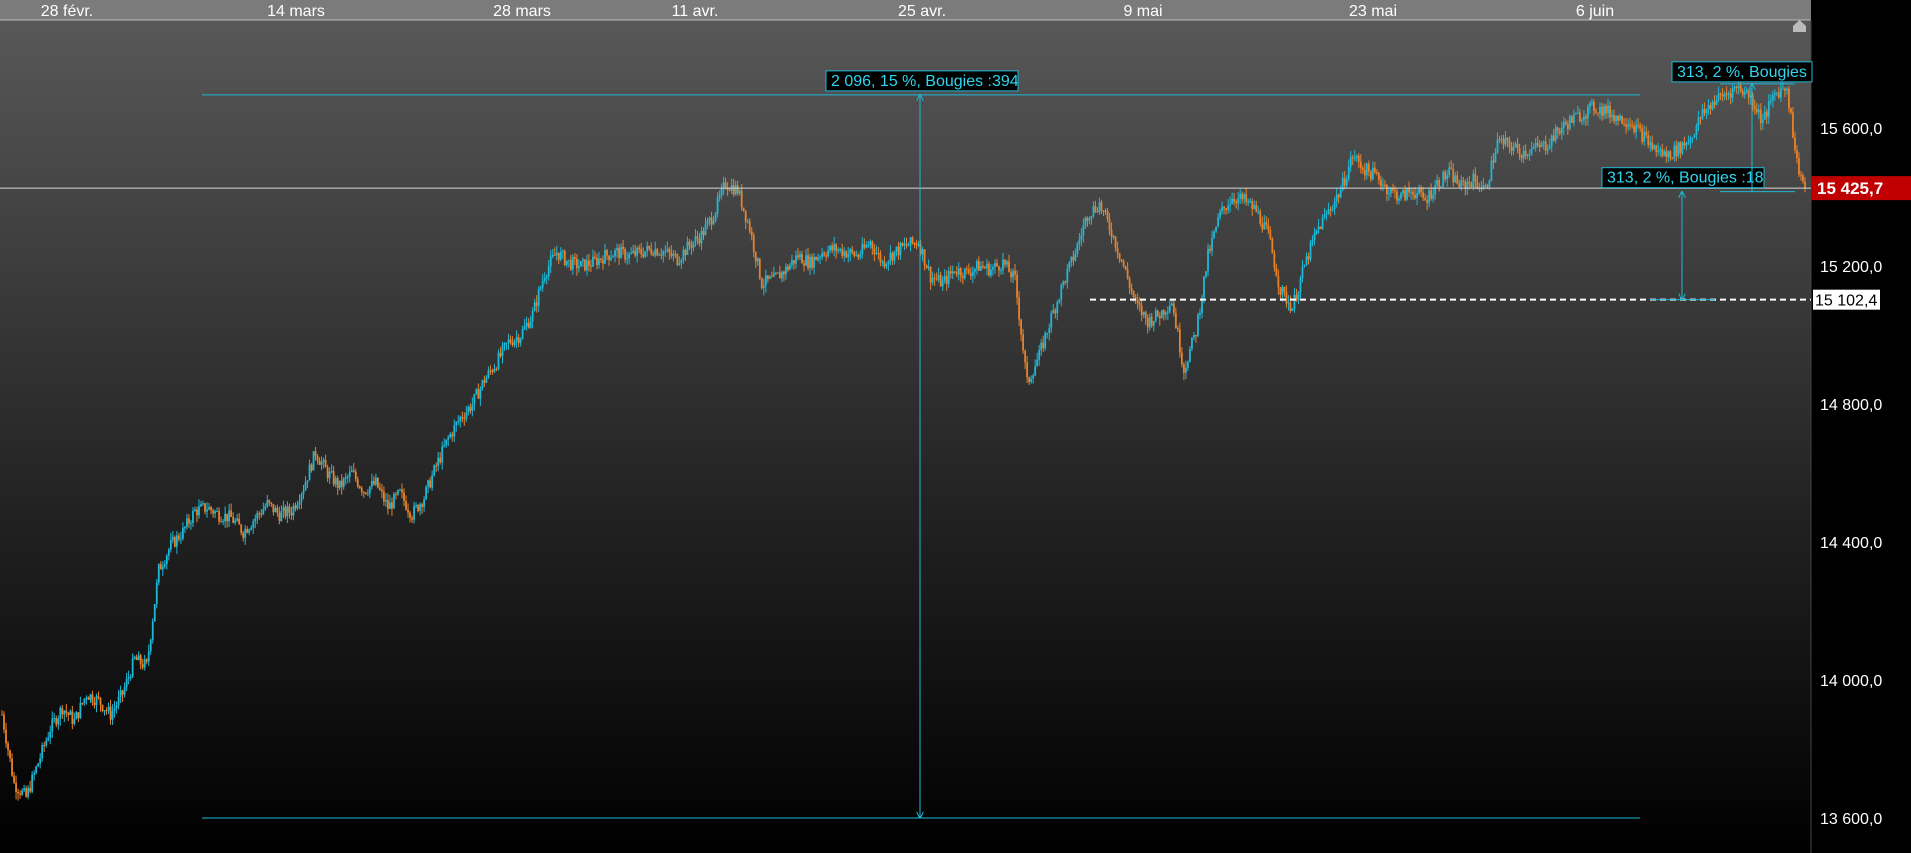 This screenshot has height=853, width=1911. Describe the element at coordinates (1595, 11) in the screenshot. I see `x-tick-label: 6 juin` at that location.